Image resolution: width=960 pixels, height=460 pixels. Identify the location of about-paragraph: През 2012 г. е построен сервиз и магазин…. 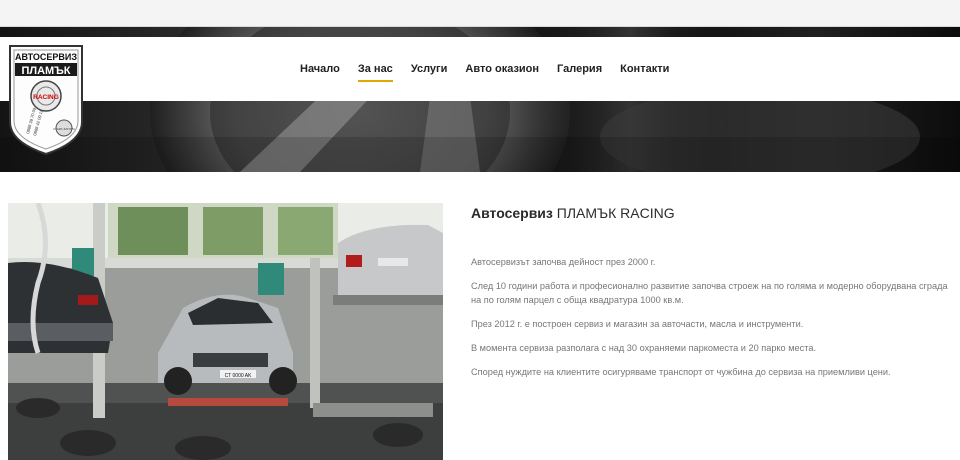
(637, 324).